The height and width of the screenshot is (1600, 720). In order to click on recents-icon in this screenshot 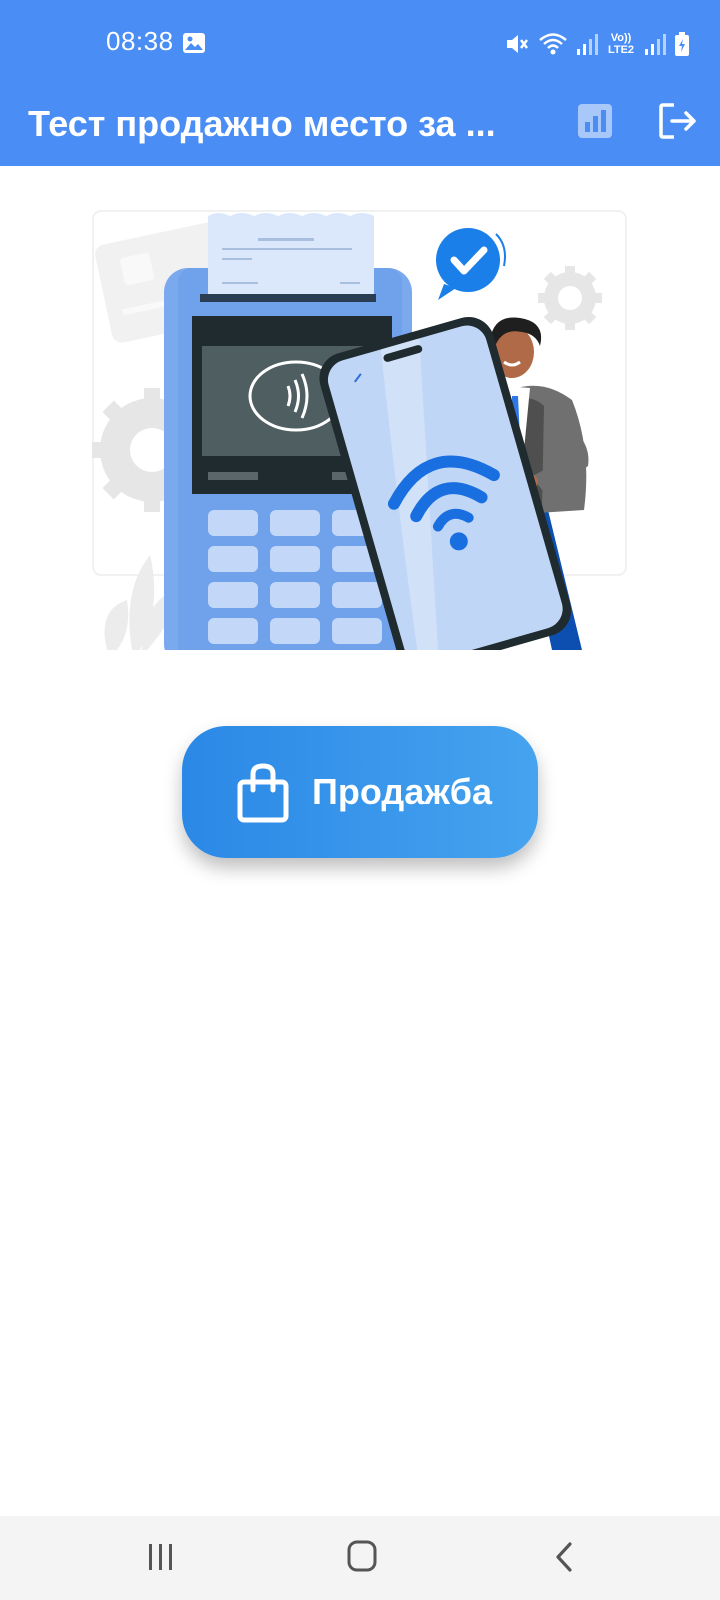, I will do `click(160, 1557)`.